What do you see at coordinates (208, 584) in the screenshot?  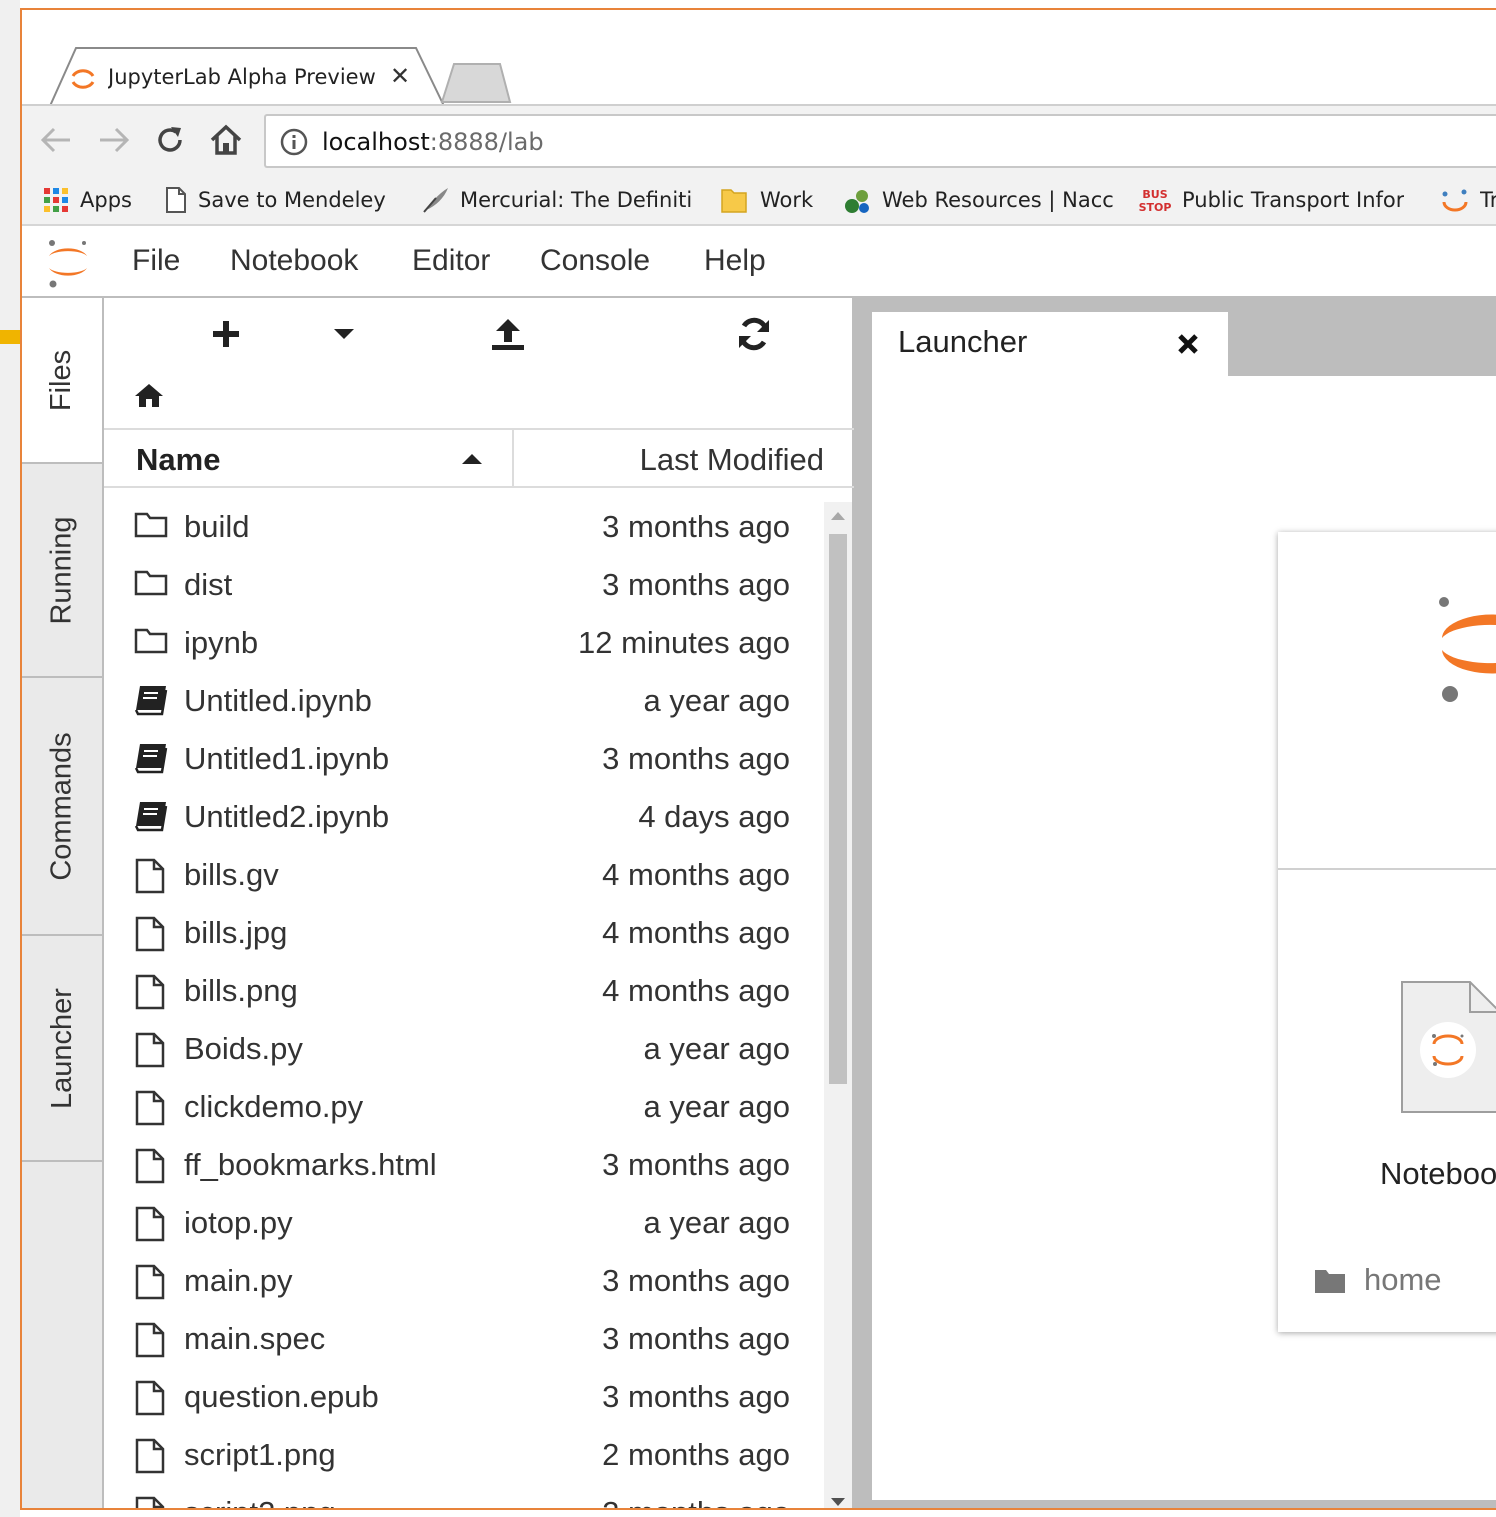 I see `file-name: dist` at bounding box center [208, 584].